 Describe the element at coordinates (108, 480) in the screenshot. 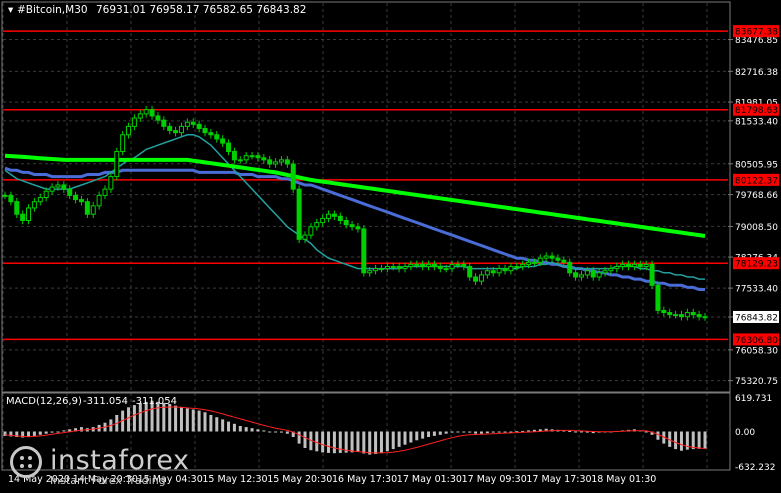

I see `logo-tagline: Instant Forex Trading` at that location.